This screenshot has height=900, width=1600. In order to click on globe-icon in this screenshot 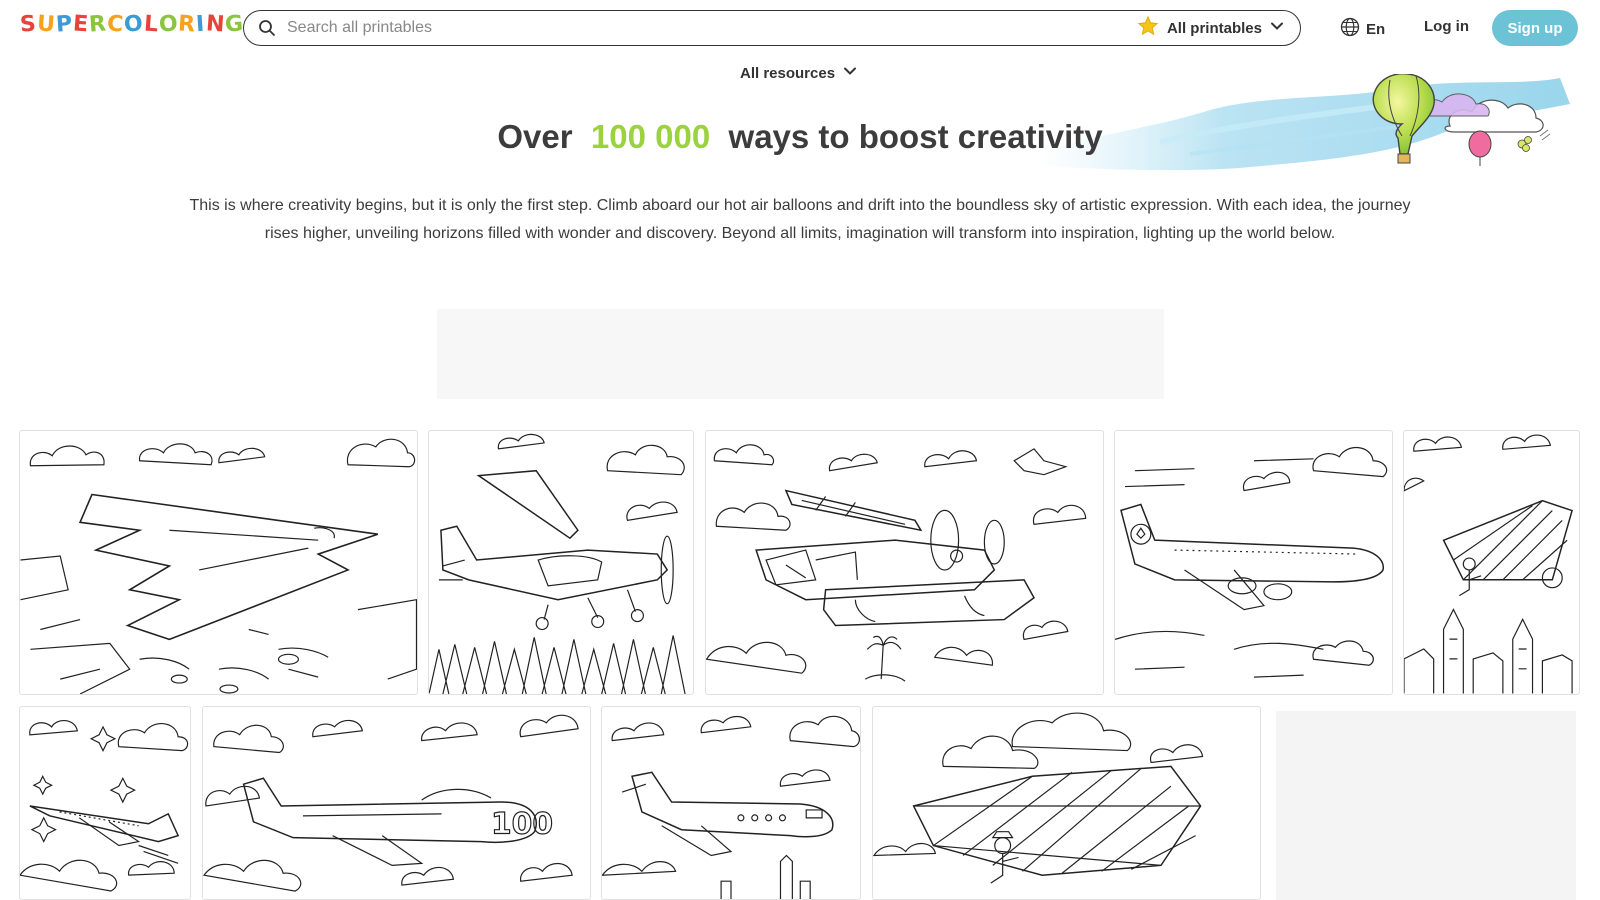, I will do `click(1350, 29)`.